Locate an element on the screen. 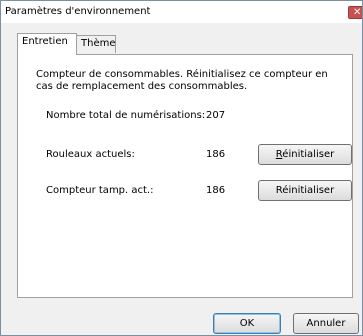 This screenshot has width=363, height=336. cancel-button: Annuler is located at coordinates (326, 323).